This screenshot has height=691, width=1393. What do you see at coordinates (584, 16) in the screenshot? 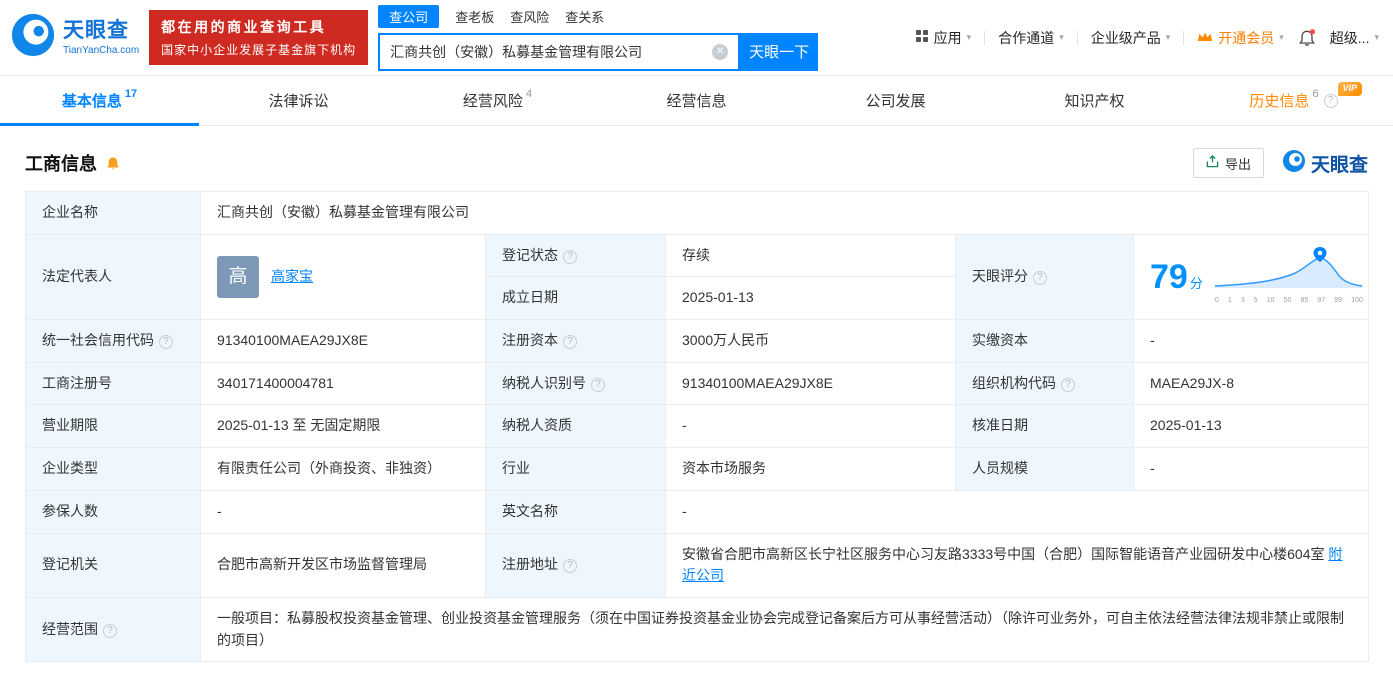
I see `search-tab-relation: 查关系` at bounding box center [584, 16].